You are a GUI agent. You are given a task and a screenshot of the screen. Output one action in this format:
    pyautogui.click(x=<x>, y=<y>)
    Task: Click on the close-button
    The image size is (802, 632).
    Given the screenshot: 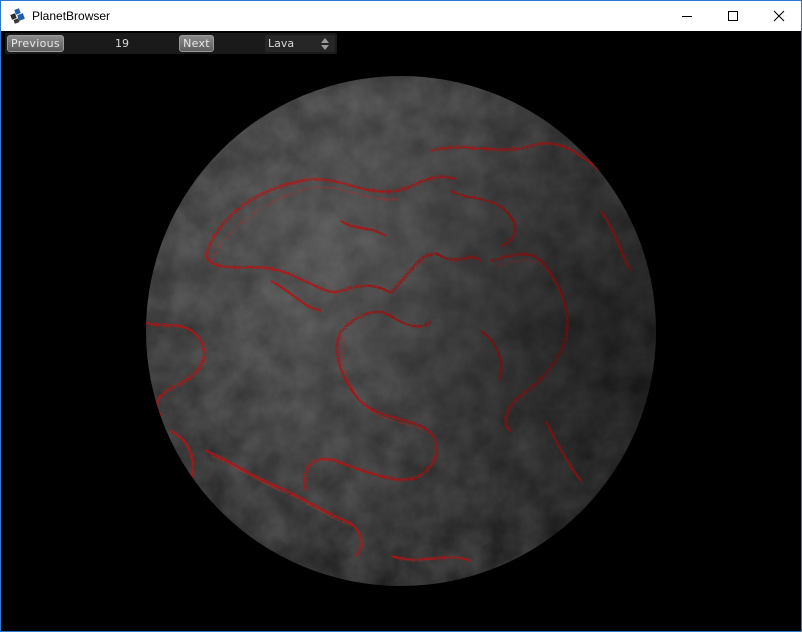 What is the action you would take?
    pyautogui.click(x=778, y=16)
    